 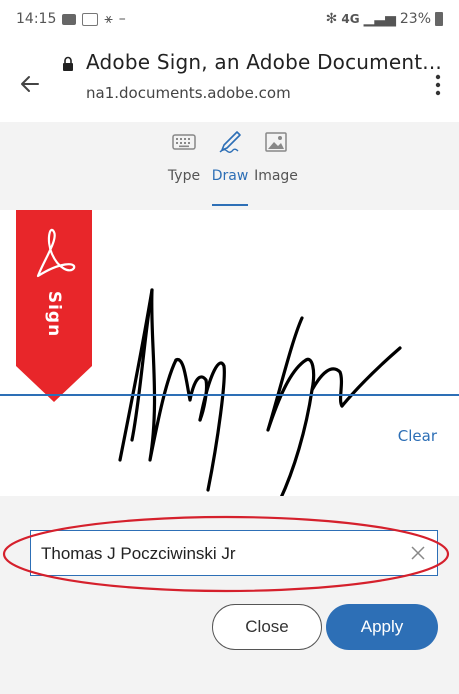 What do you see at coordinates (350, 19) in the screenshot?
I see `network-label: 4G` at bounding box center [350, 19].